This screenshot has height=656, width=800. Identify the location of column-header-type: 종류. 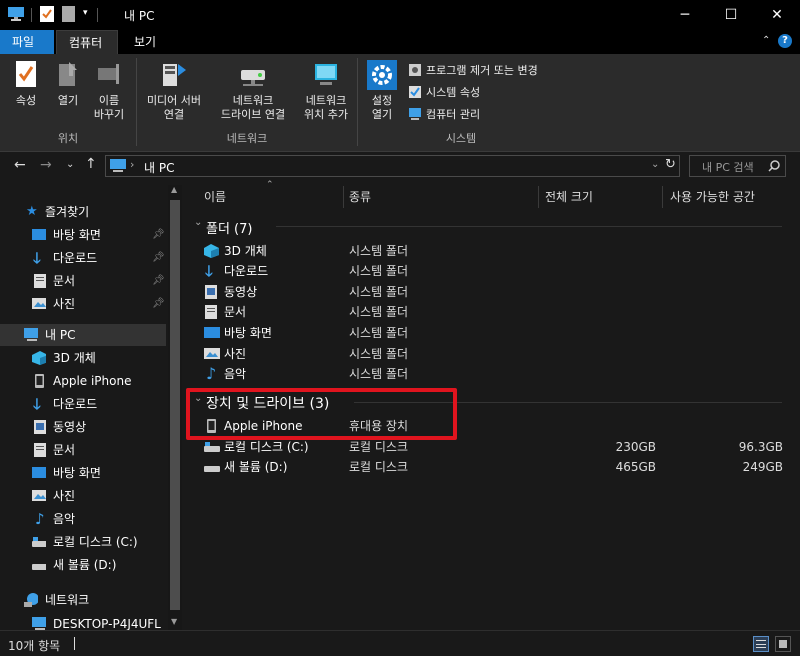
(360, 197).